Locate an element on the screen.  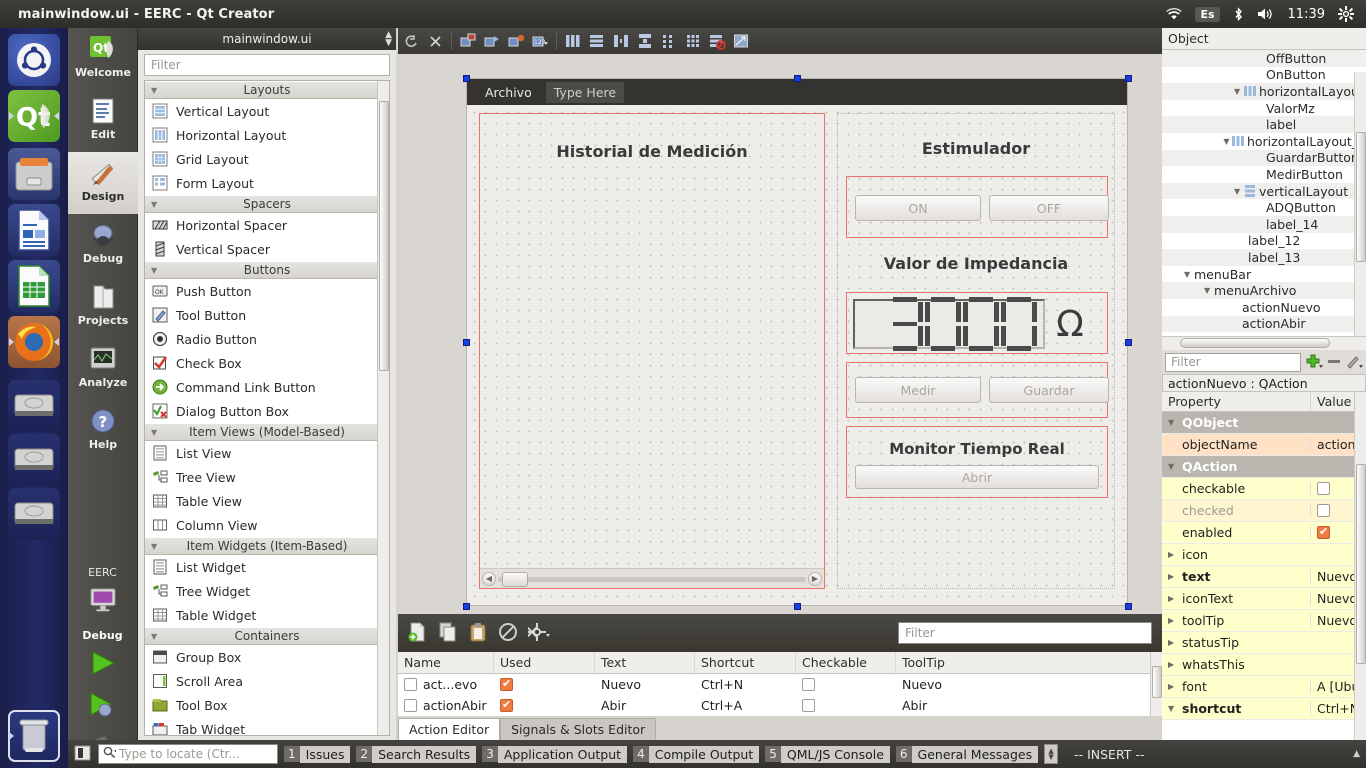
bluetooth-icon is located at coordinates (1238, 14).